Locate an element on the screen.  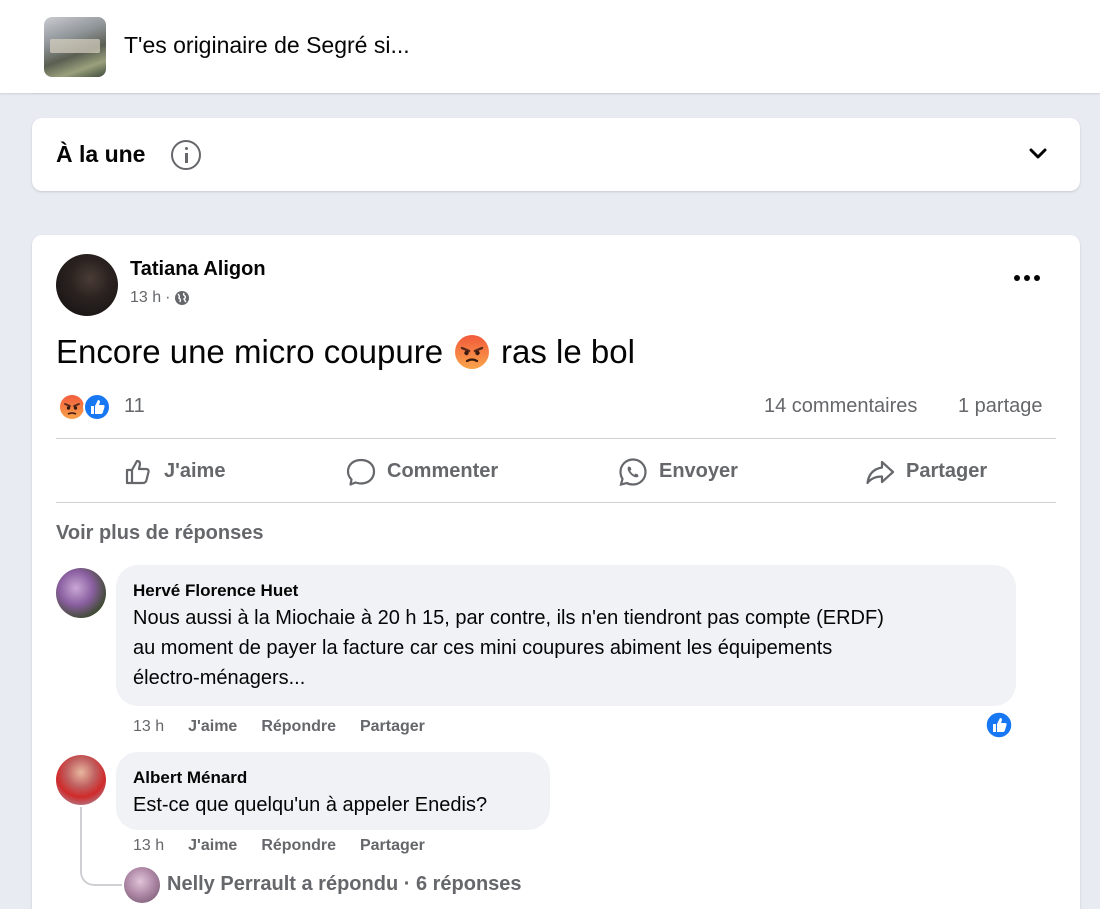
comments-count: 14 commentaires is located at coordinates (840, 406).